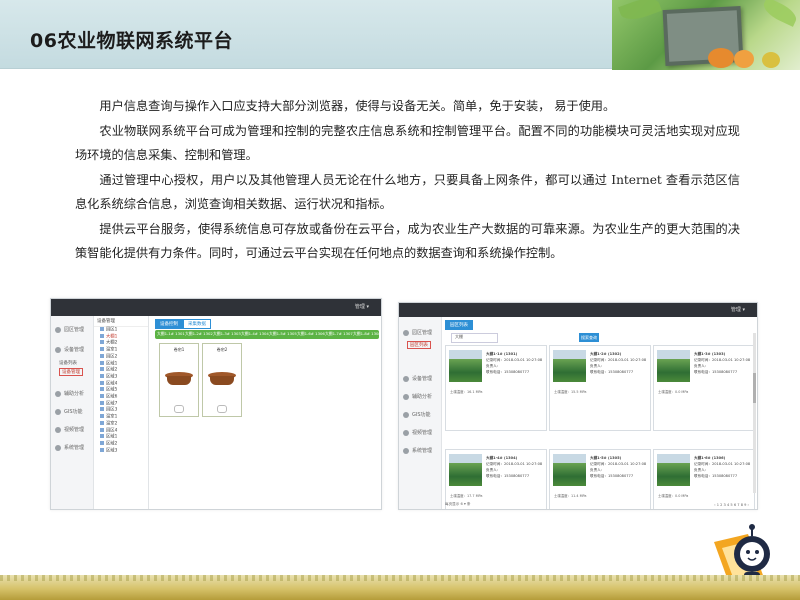  I want to click on tree-item: 园区2, so click(121, 357).